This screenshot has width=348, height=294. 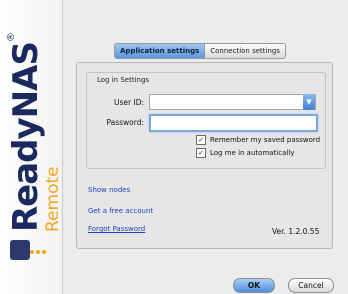 I want to click on chevron-down-icon: ▼, so click(x=309, y=102).